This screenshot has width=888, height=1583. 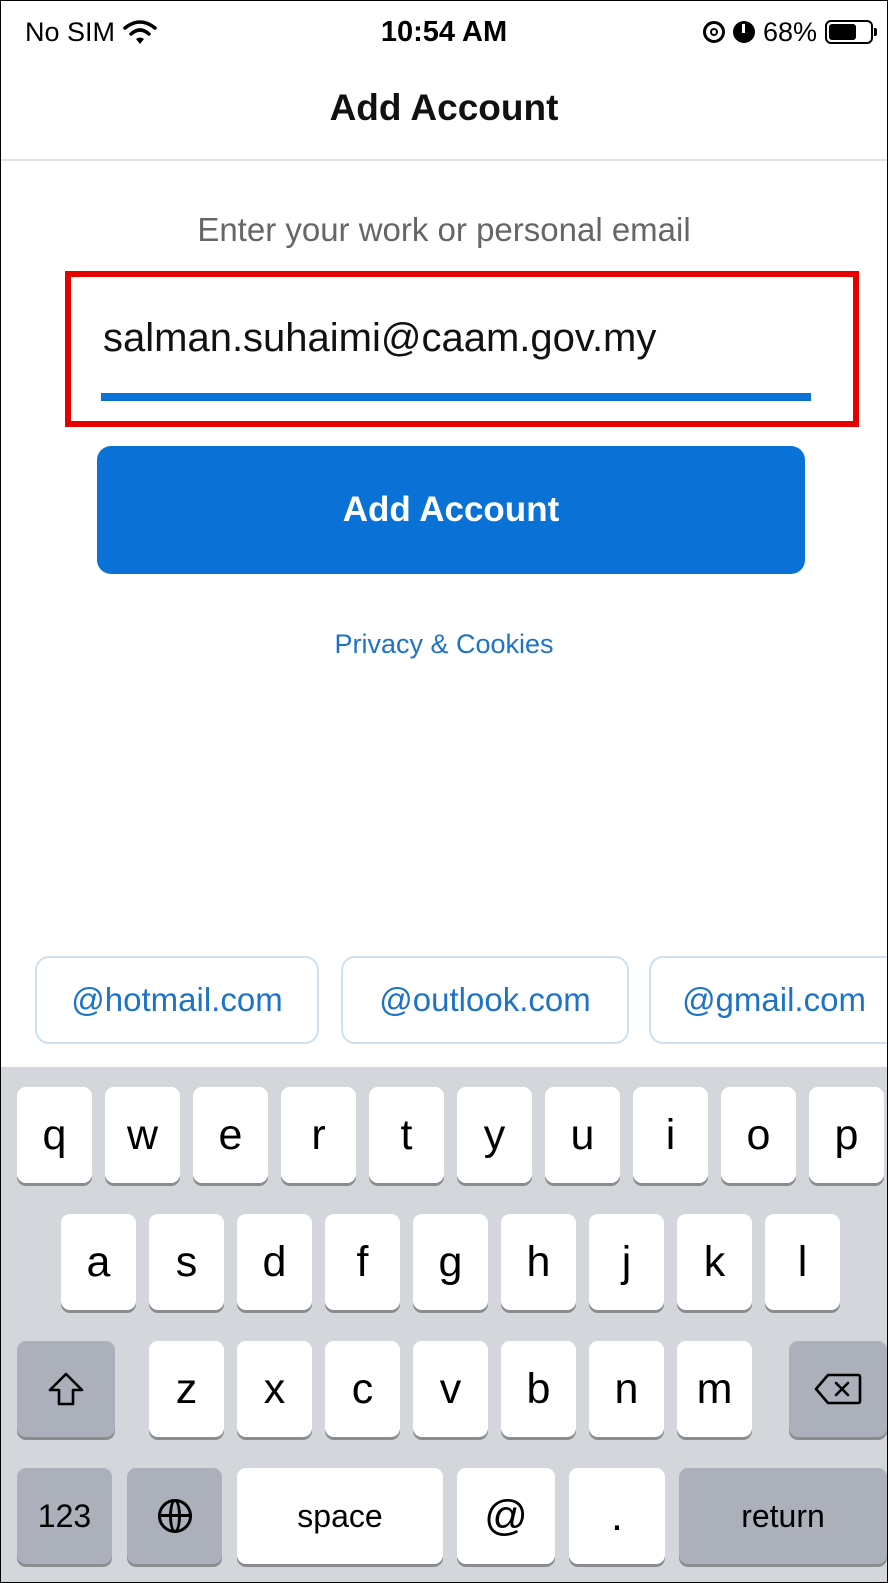 I want to click on key-p: p, so click(x=846, y=1135).